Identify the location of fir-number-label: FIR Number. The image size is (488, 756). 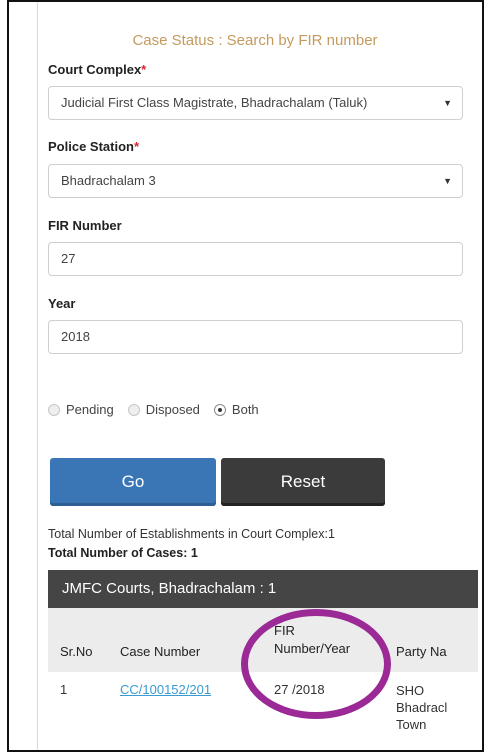
(85, 225).